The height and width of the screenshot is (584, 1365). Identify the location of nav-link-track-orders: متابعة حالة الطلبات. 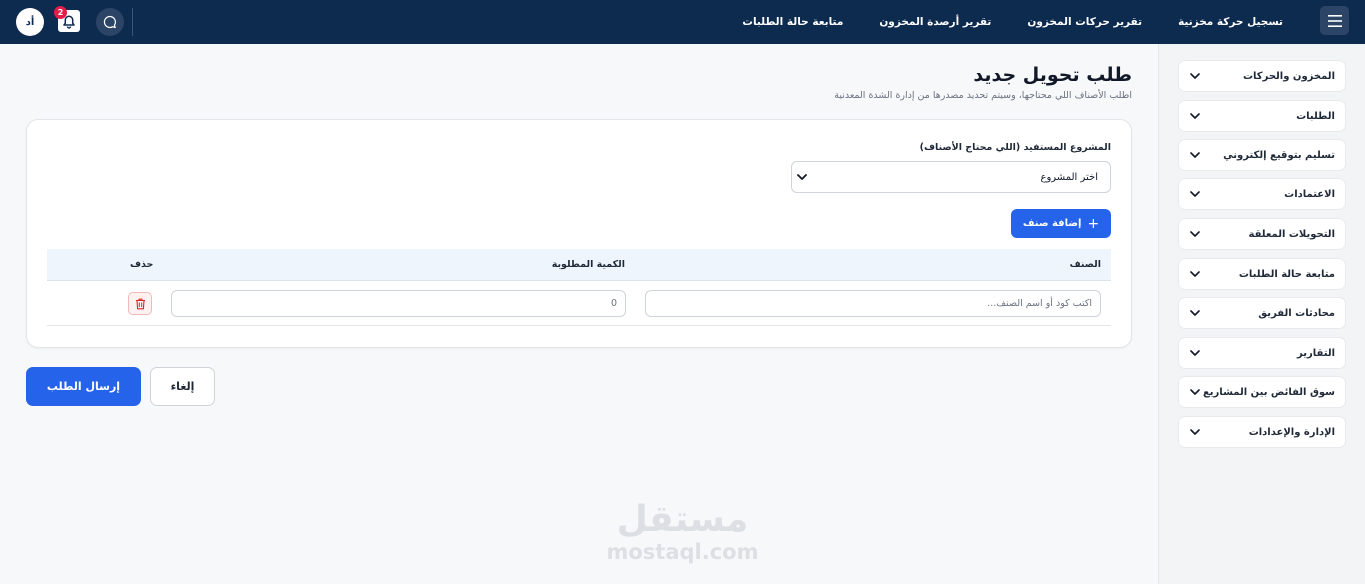
(792, 22).